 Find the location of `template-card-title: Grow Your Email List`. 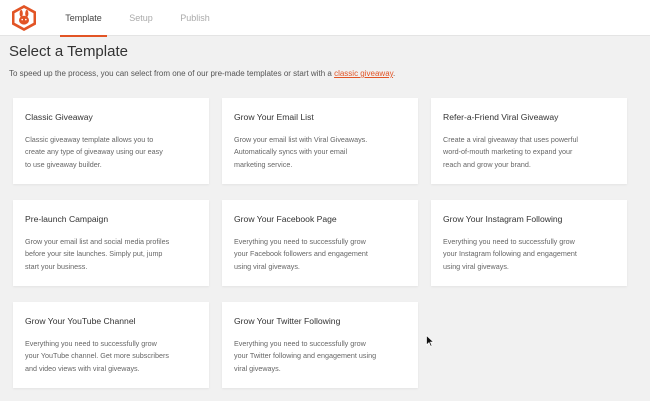

template-card-title: Grow Your Email List is located at coordinates (274, 117).